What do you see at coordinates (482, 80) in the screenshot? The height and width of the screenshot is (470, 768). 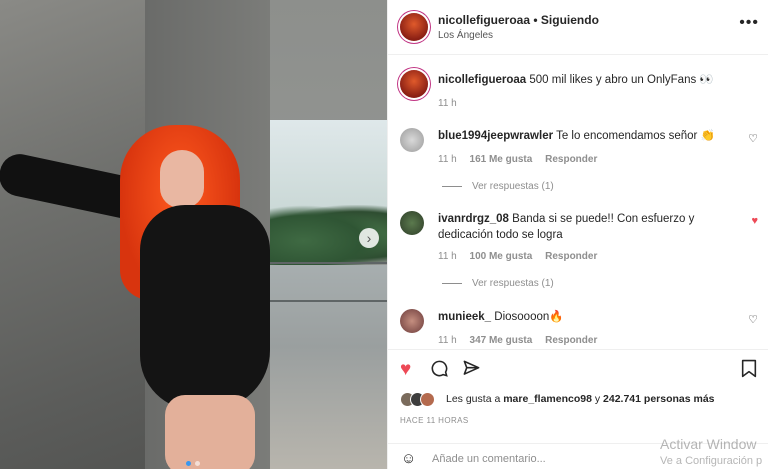 I see `caption-username: nicollefigueroaa` at bounding box center [482, 80].